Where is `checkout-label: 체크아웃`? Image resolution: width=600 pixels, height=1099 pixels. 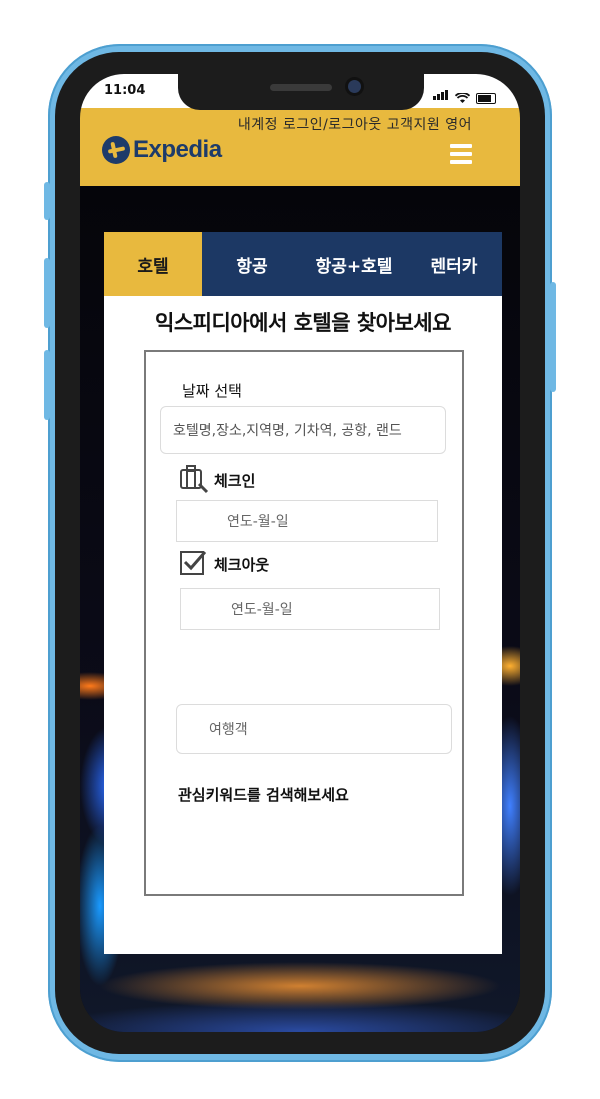
checkout-label: 체크아웃 is located at coordinates (242, 565).